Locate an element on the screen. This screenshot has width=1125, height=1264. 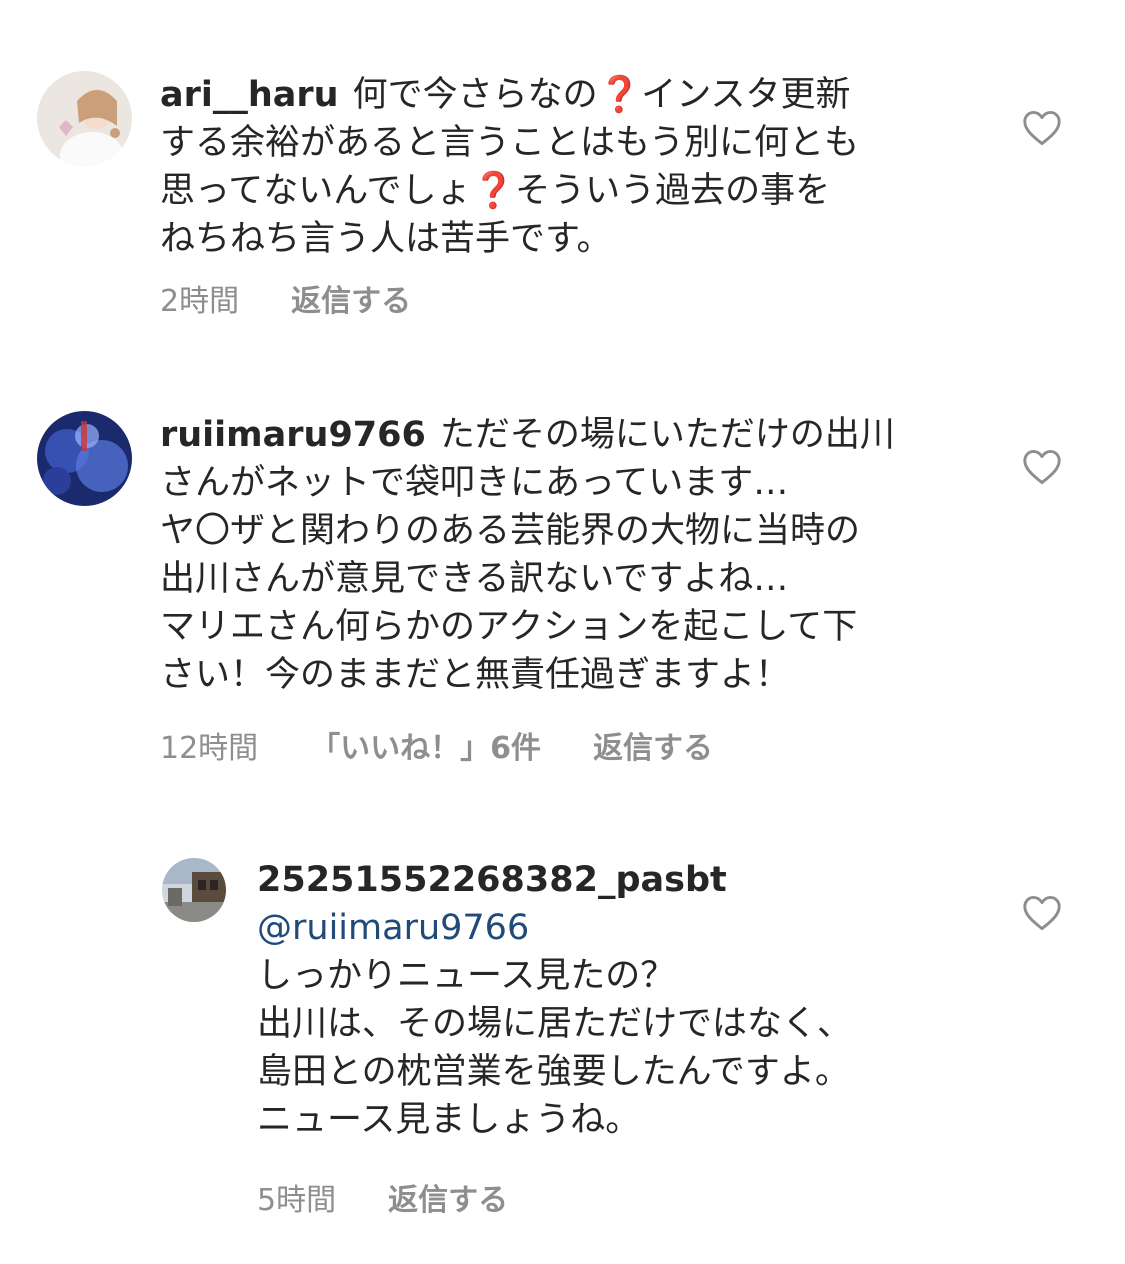
comment-text: ヤ〇ザと関わりのある芸能界の大物に当時の is located at coordinates (510, 531).